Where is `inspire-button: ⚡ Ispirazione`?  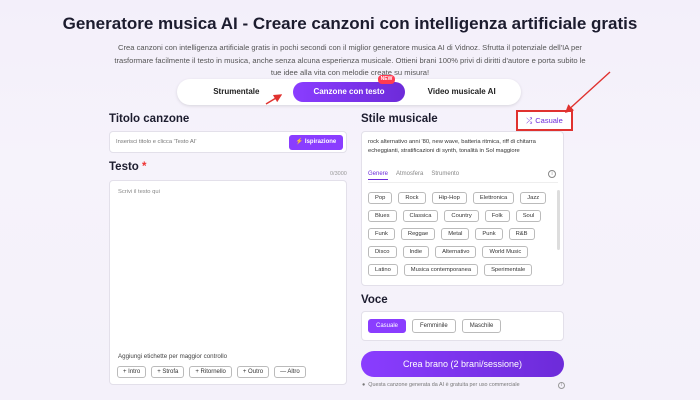
inspire-button: ⚡ Ispirazione is located at coordinates (316, 142).